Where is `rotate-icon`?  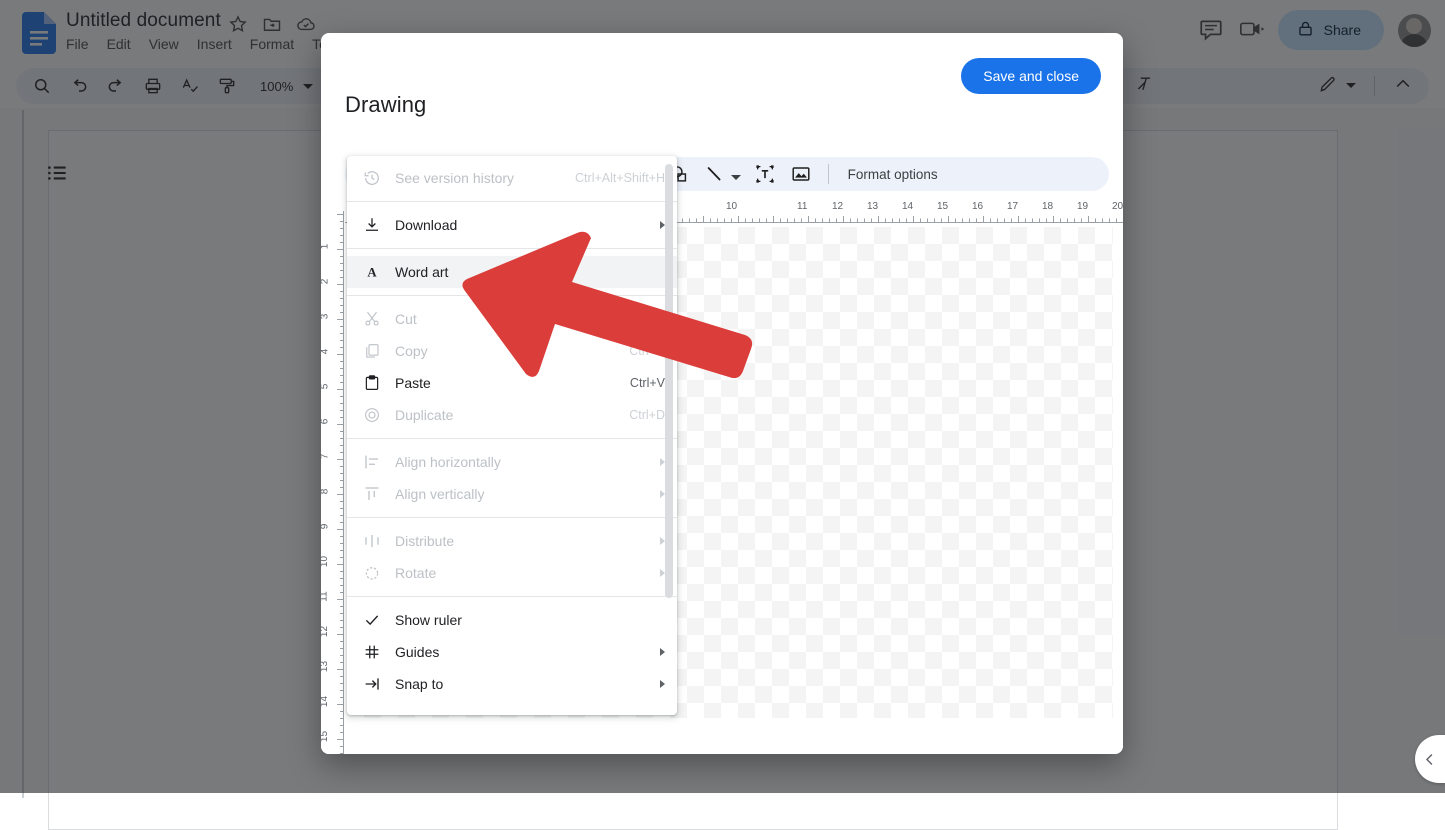 rotate-icon is located at coordinates (372, 573).